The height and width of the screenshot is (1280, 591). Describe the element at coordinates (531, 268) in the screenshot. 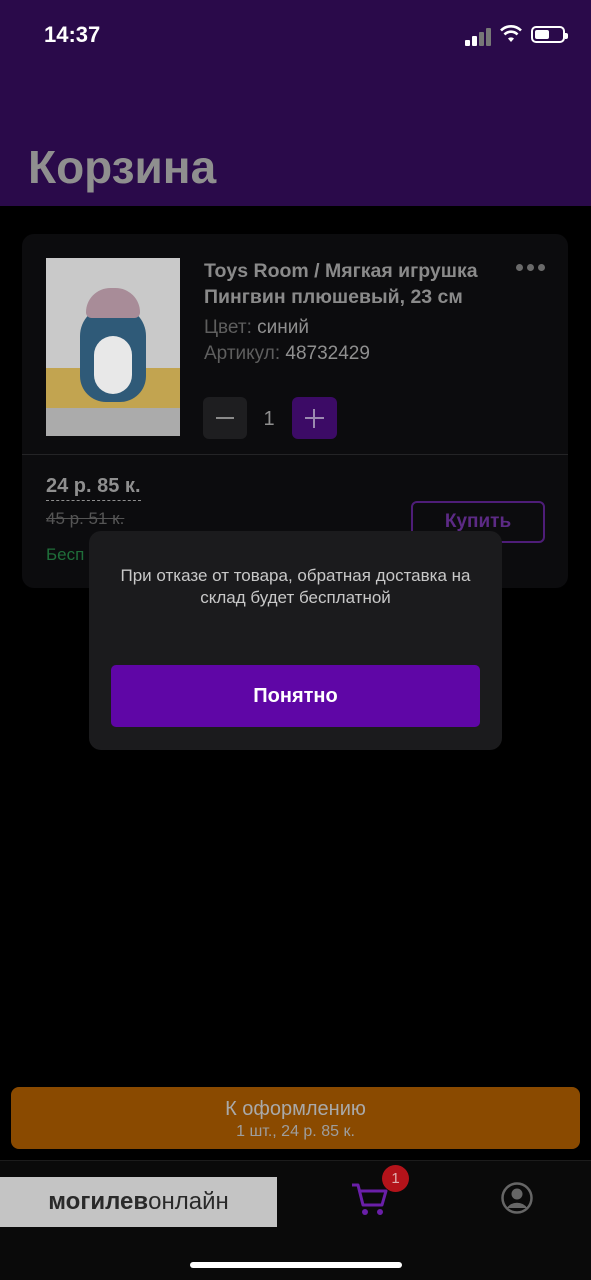

I see `more-options-icon` at that location.